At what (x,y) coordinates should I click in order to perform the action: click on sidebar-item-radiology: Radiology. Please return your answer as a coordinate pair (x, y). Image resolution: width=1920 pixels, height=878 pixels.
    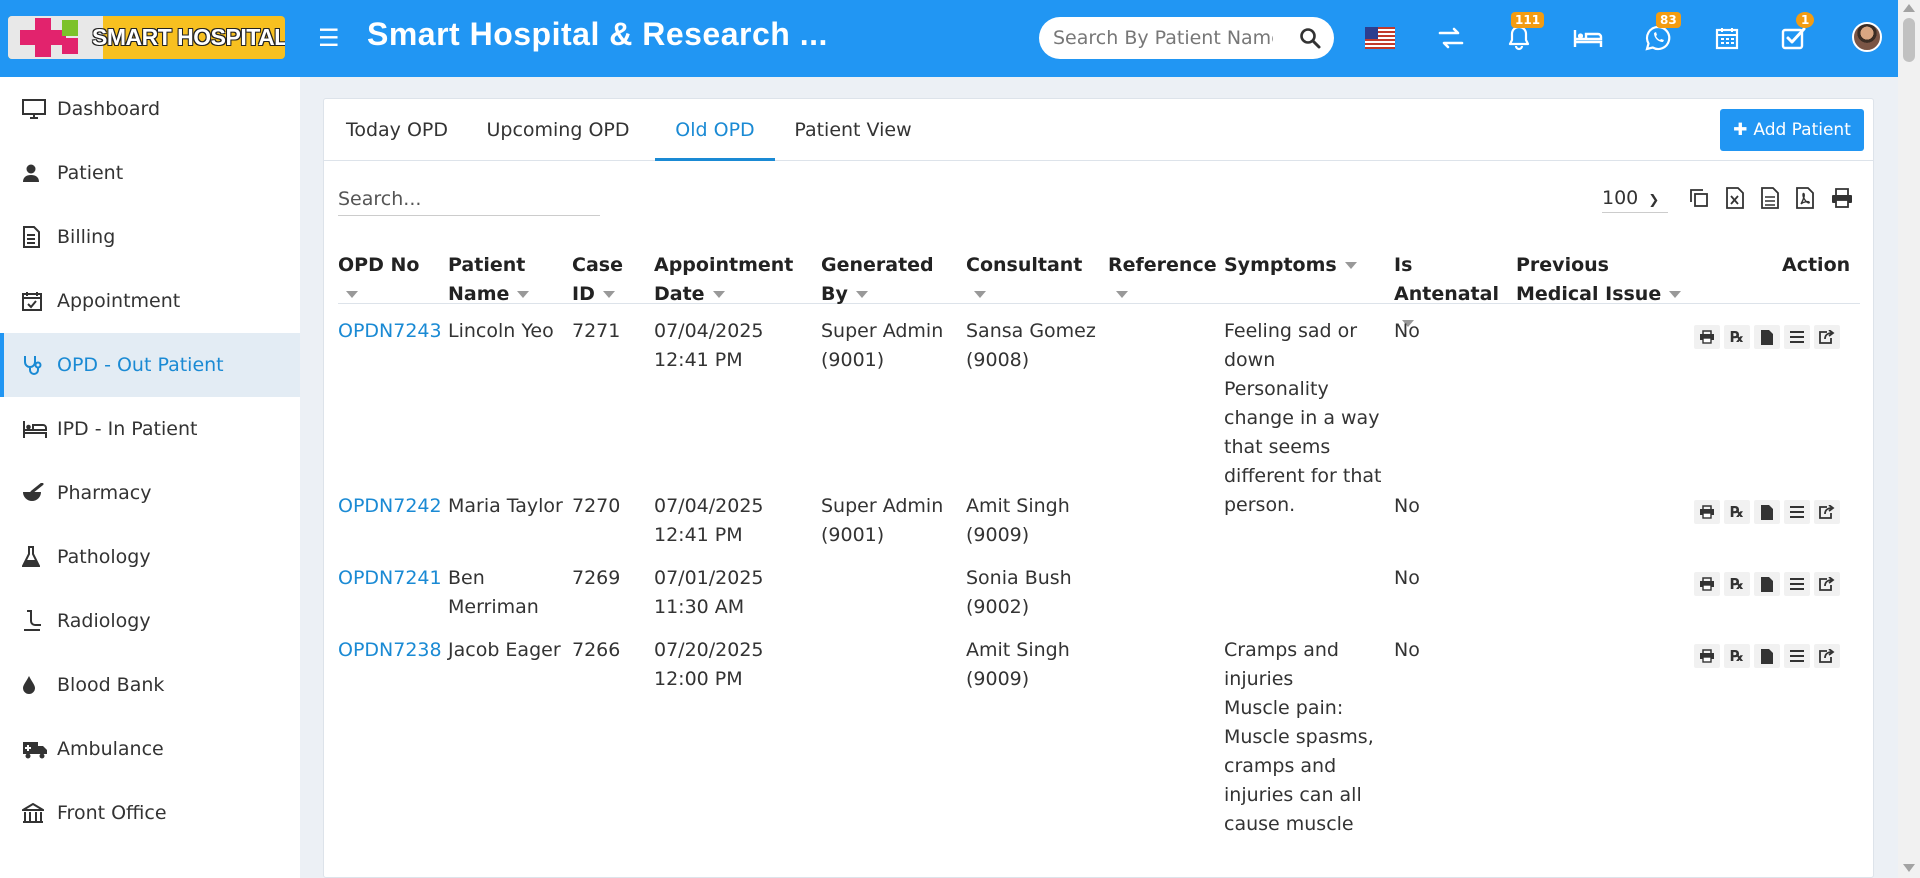
    Looking at the image, I should click on (150, 621).